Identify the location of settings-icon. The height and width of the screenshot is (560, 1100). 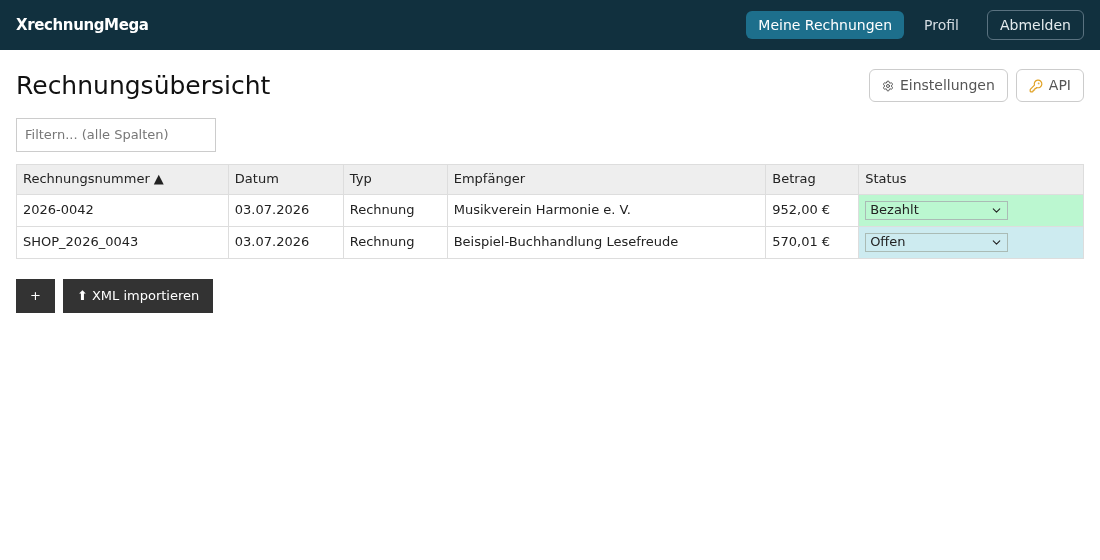
(887, 85).